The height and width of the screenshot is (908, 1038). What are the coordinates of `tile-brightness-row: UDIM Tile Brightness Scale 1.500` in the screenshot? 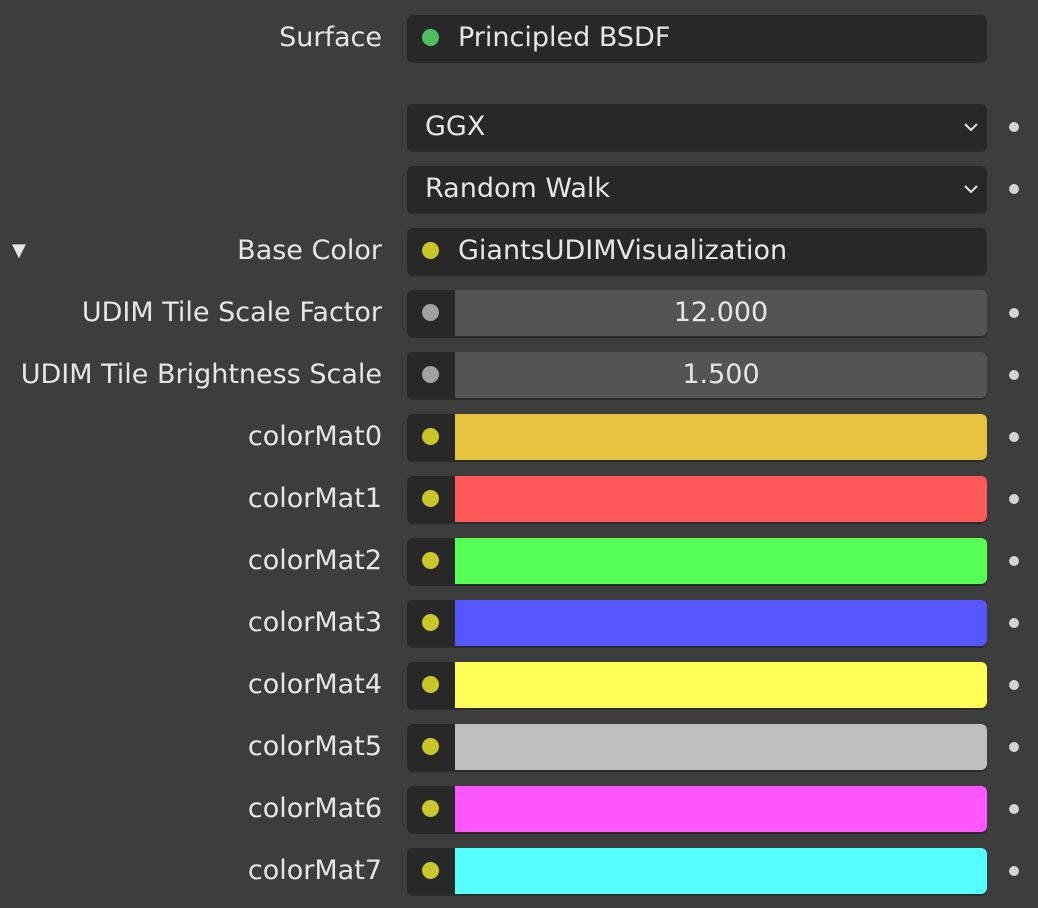 It's located at (519, 375).